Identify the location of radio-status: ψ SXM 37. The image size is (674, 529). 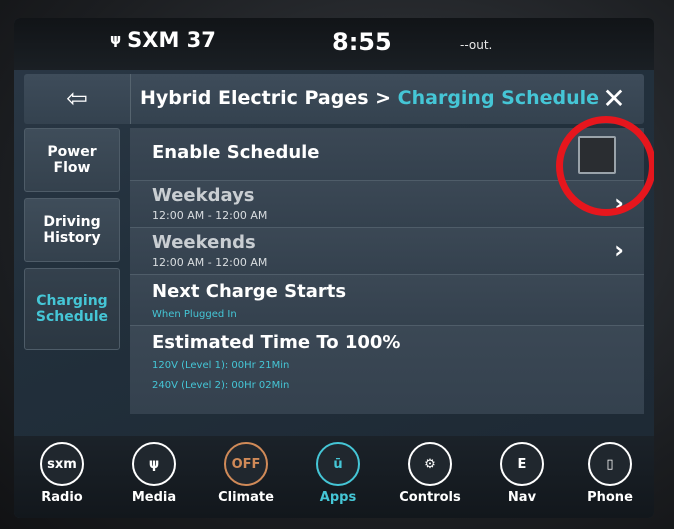
(163, 40).